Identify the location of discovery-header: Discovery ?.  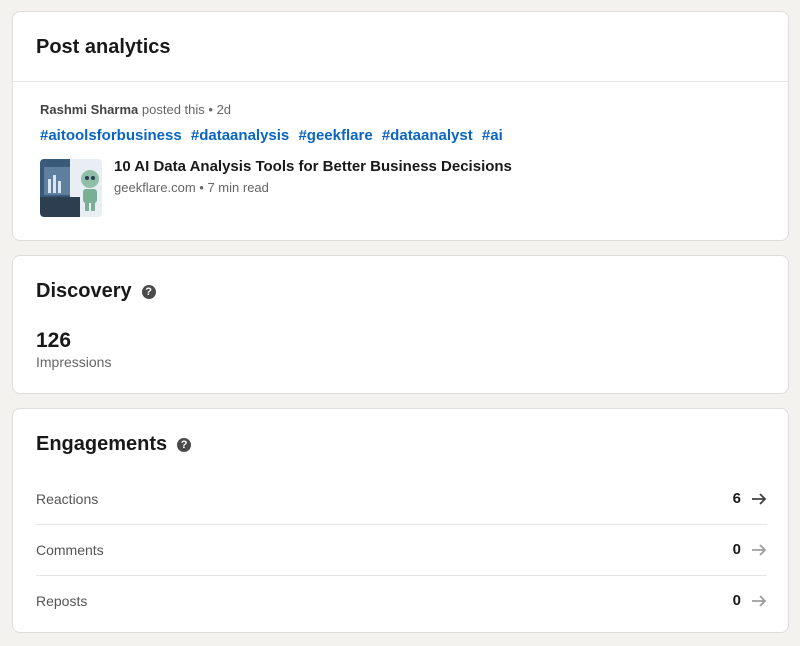
(96, 291).